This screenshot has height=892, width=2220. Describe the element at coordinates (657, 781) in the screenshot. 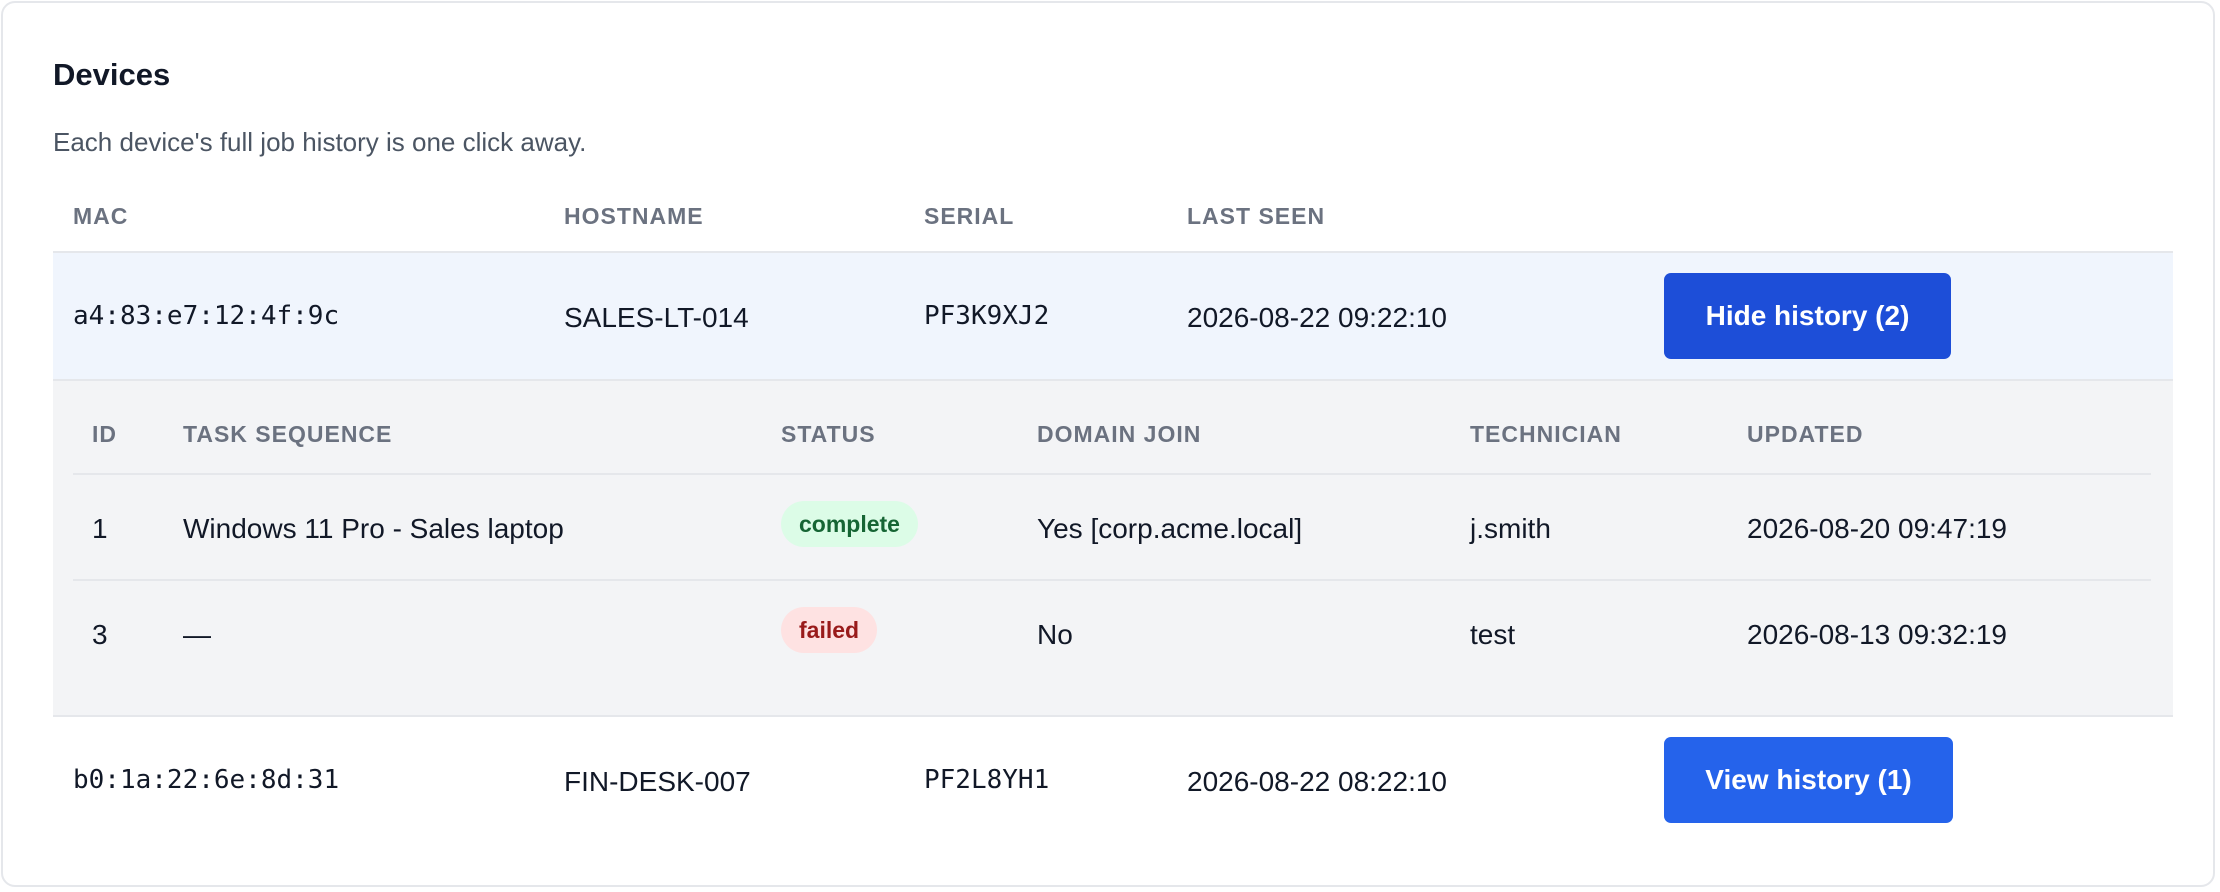

I see `device-hostname: FIN-DESK-007` at that location.